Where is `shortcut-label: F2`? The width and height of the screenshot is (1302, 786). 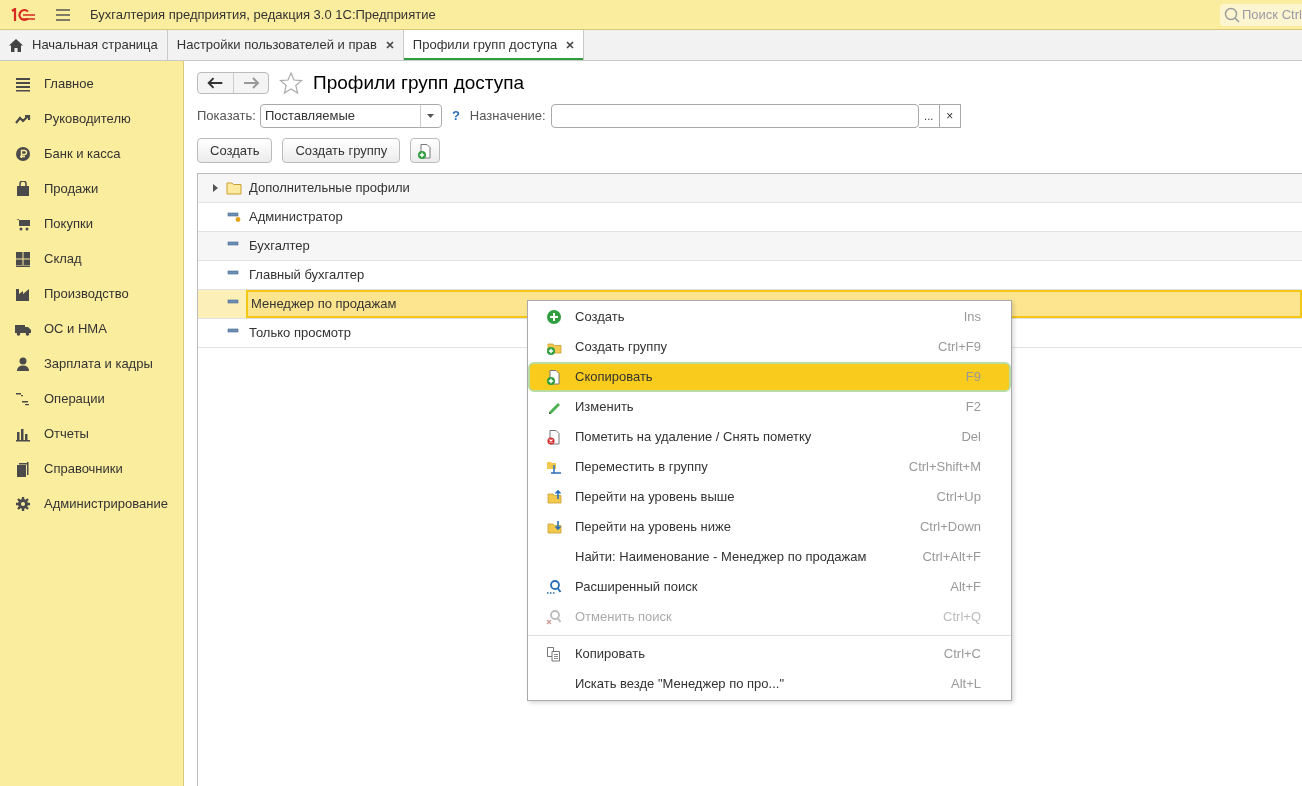 shortcut-label: F2 is located at coordinates (973, 407).